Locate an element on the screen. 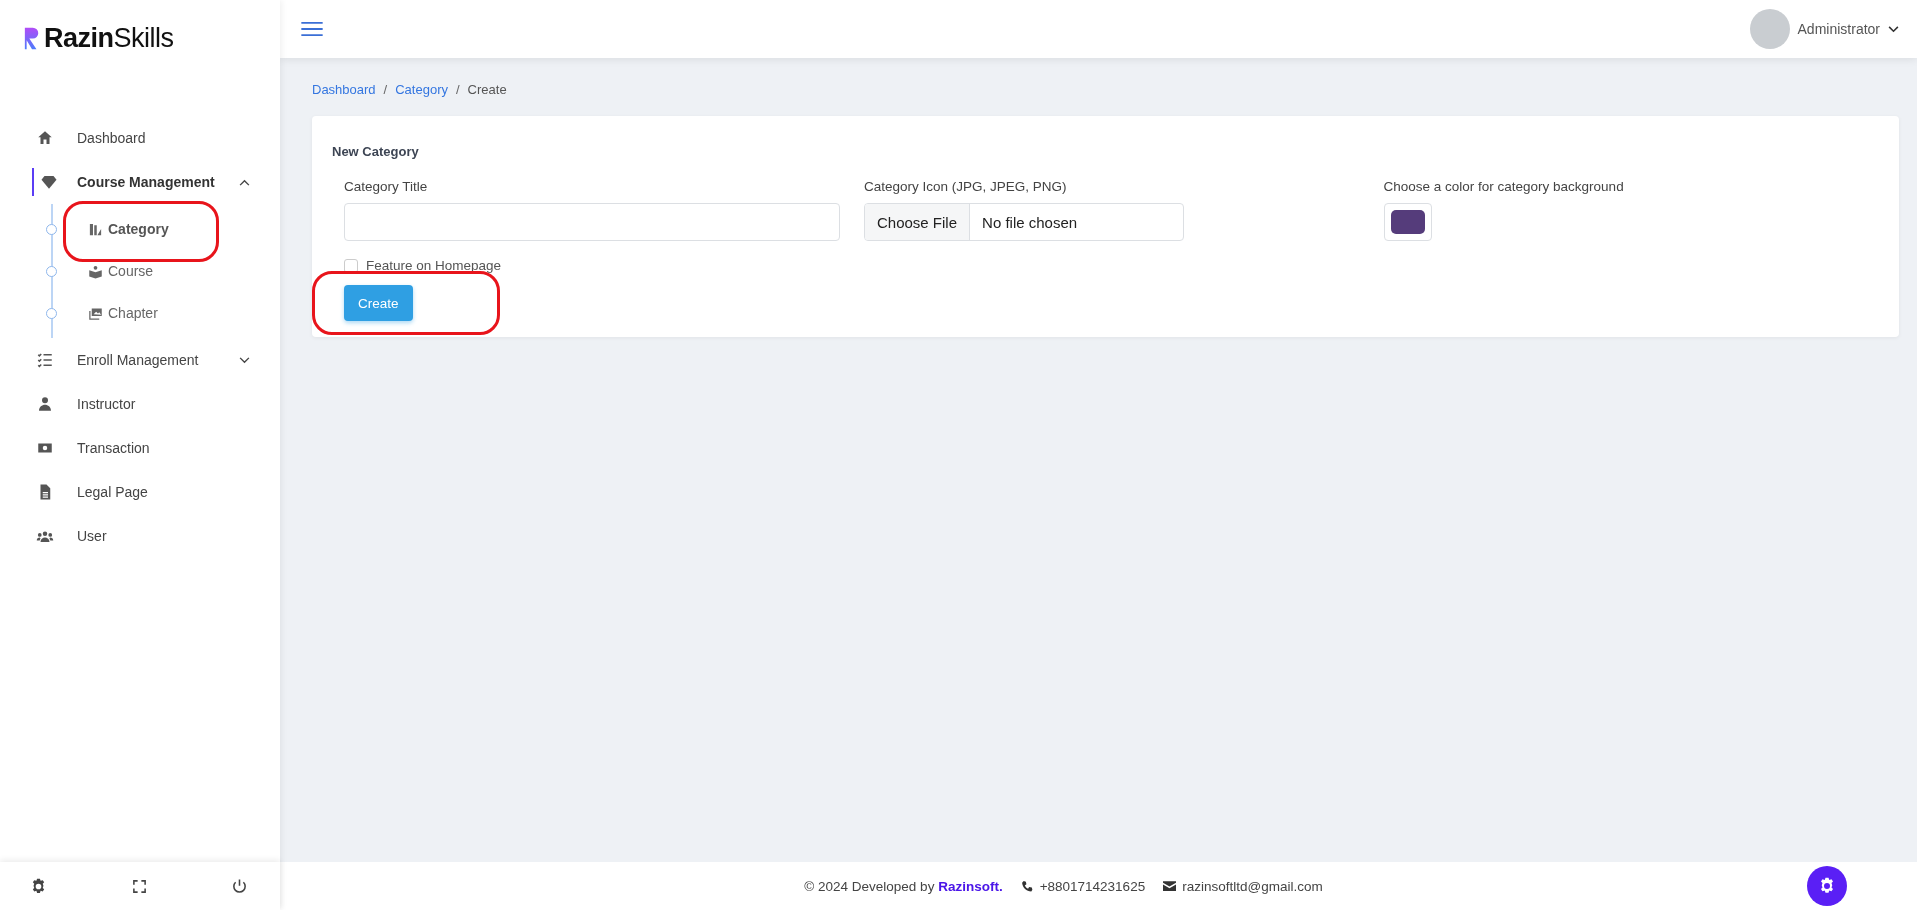 Image resolution: width=1917 pixels, height=910 pixels. email-address: razinsoftltd@gmail.com is located at coordinates (1252, 886).